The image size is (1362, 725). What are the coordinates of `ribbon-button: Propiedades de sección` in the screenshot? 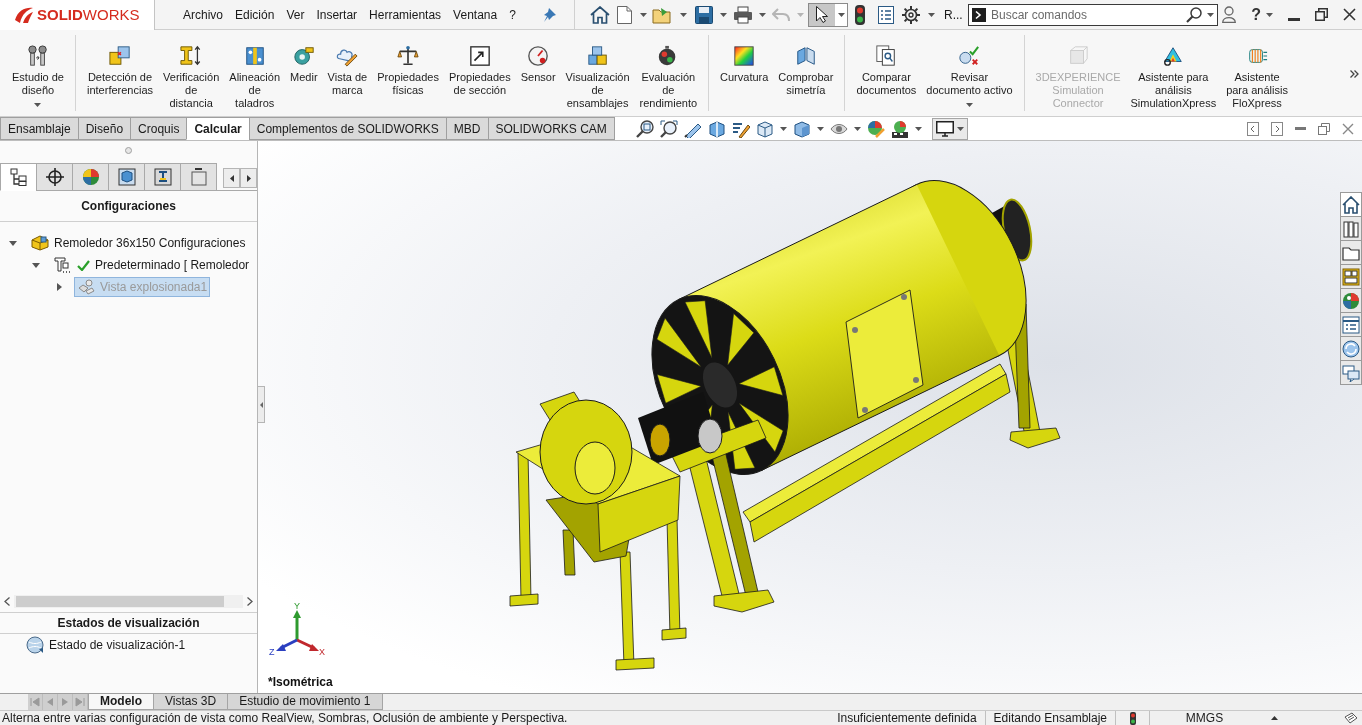 It's located at (479, 73).